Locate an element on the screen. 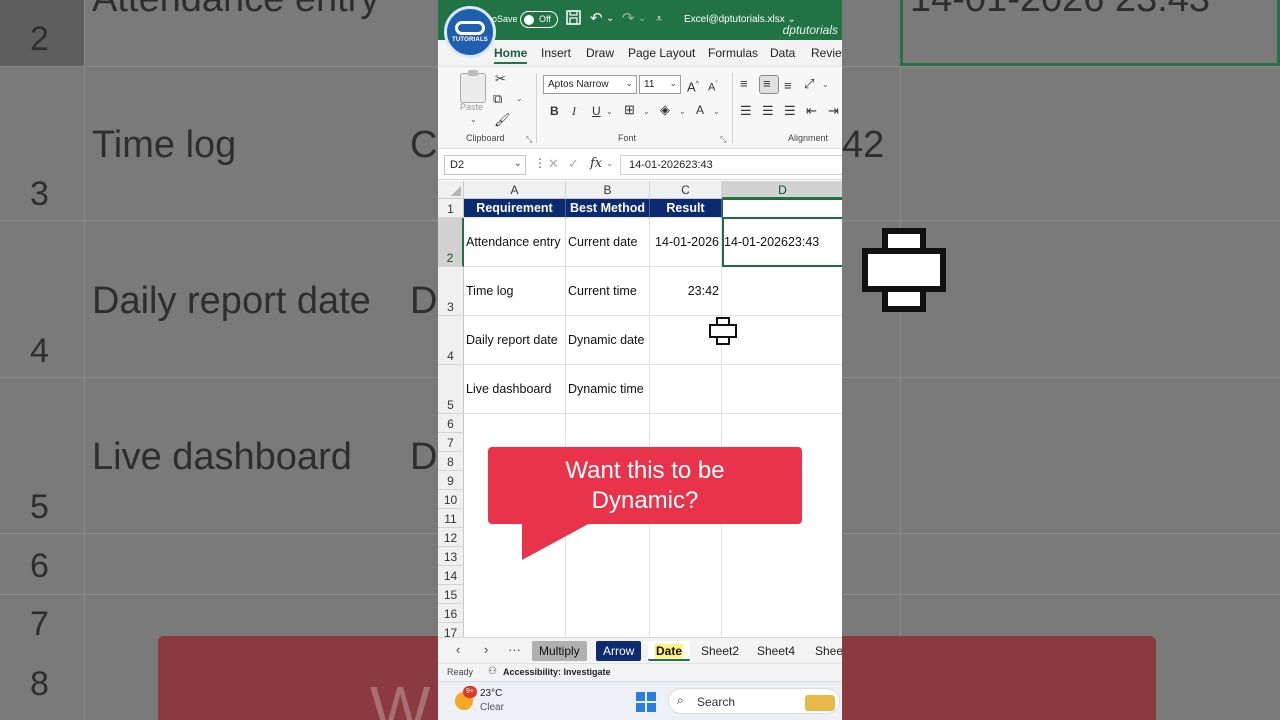  align-top-icon: ≡ is located at coordinates (744, 84).